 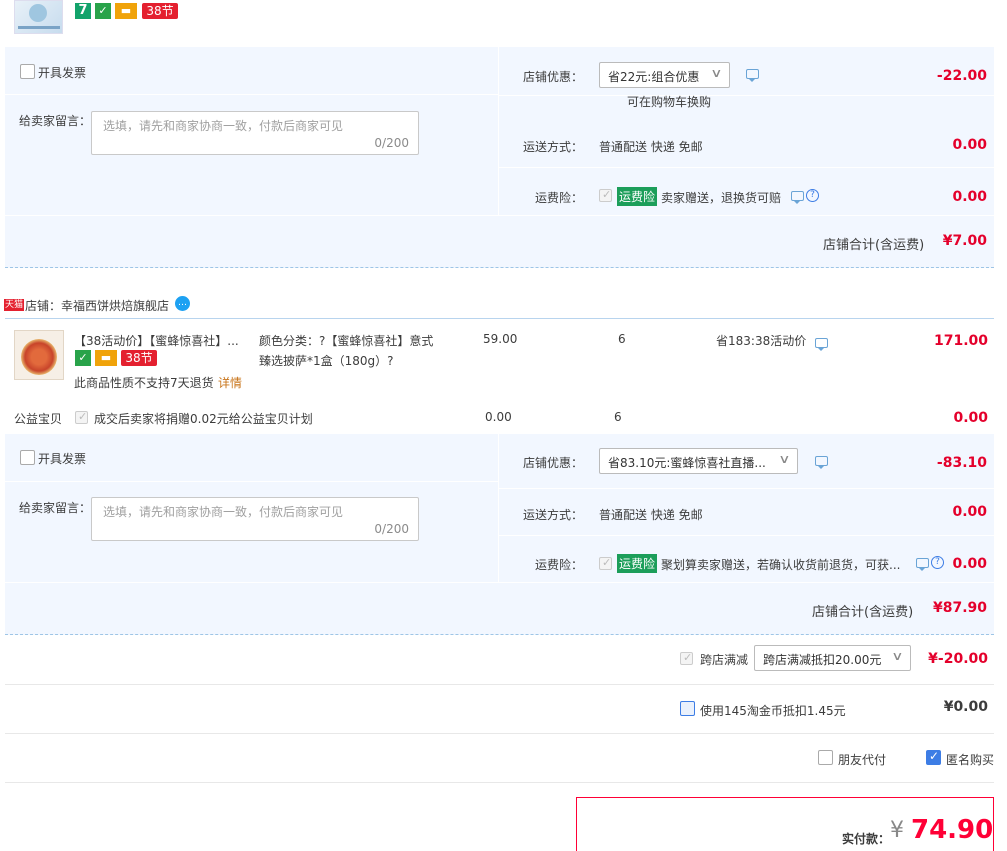 What do you see at coordinates (346, 341) in the screenshot?
I see `sku-line-1: 颜色分类：?【蜜蜂惊喜社】意式` at bounding box center [346, 341].